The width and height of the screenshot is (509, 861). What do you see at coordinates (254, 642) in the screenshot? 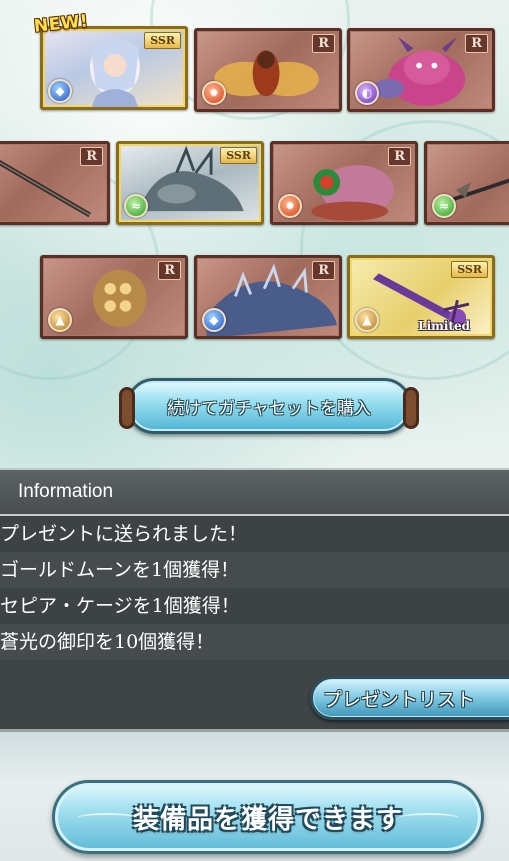
I see `information-line: 蒼光の御印を10個獲得！` at bounding box center [254, 642].